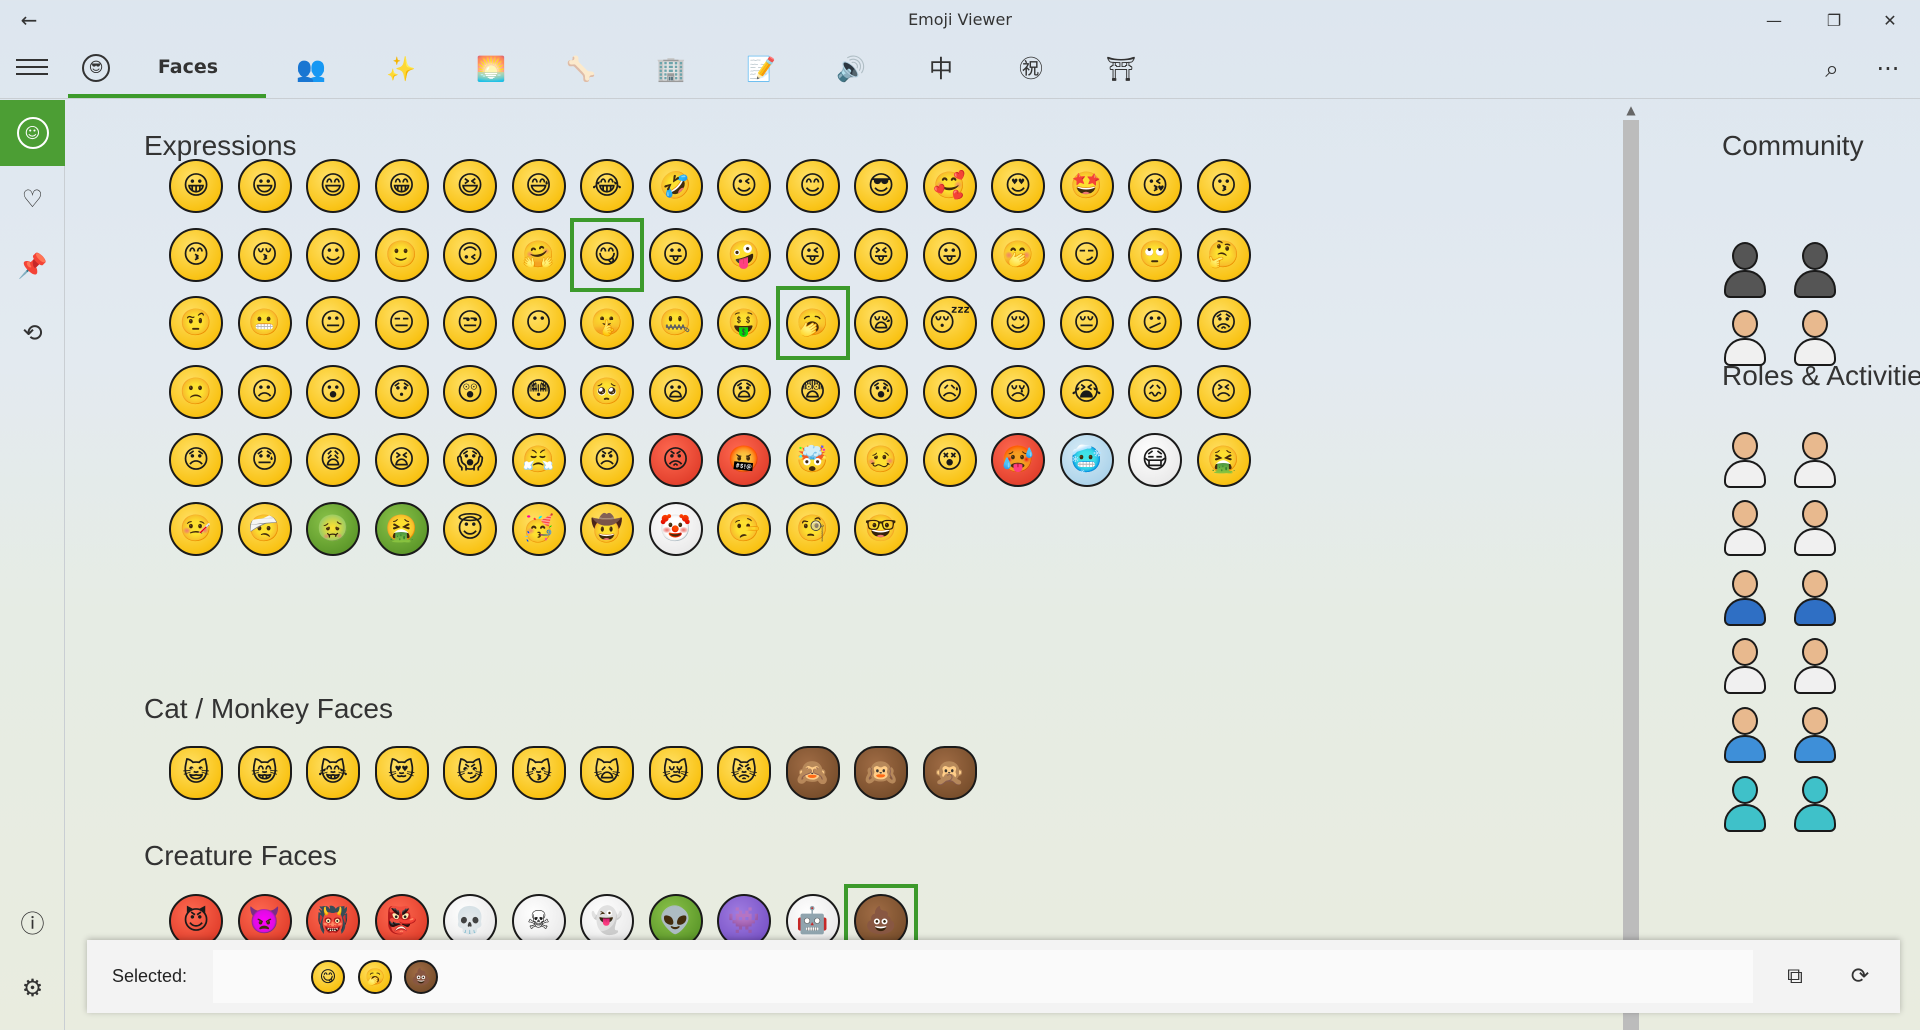 This screenshot has height=1030, width=1920. What do you see at coordinates (32, 133) in the screenshot?
I see `rail-faces-button: ☺` at bounding box center [32, 133].